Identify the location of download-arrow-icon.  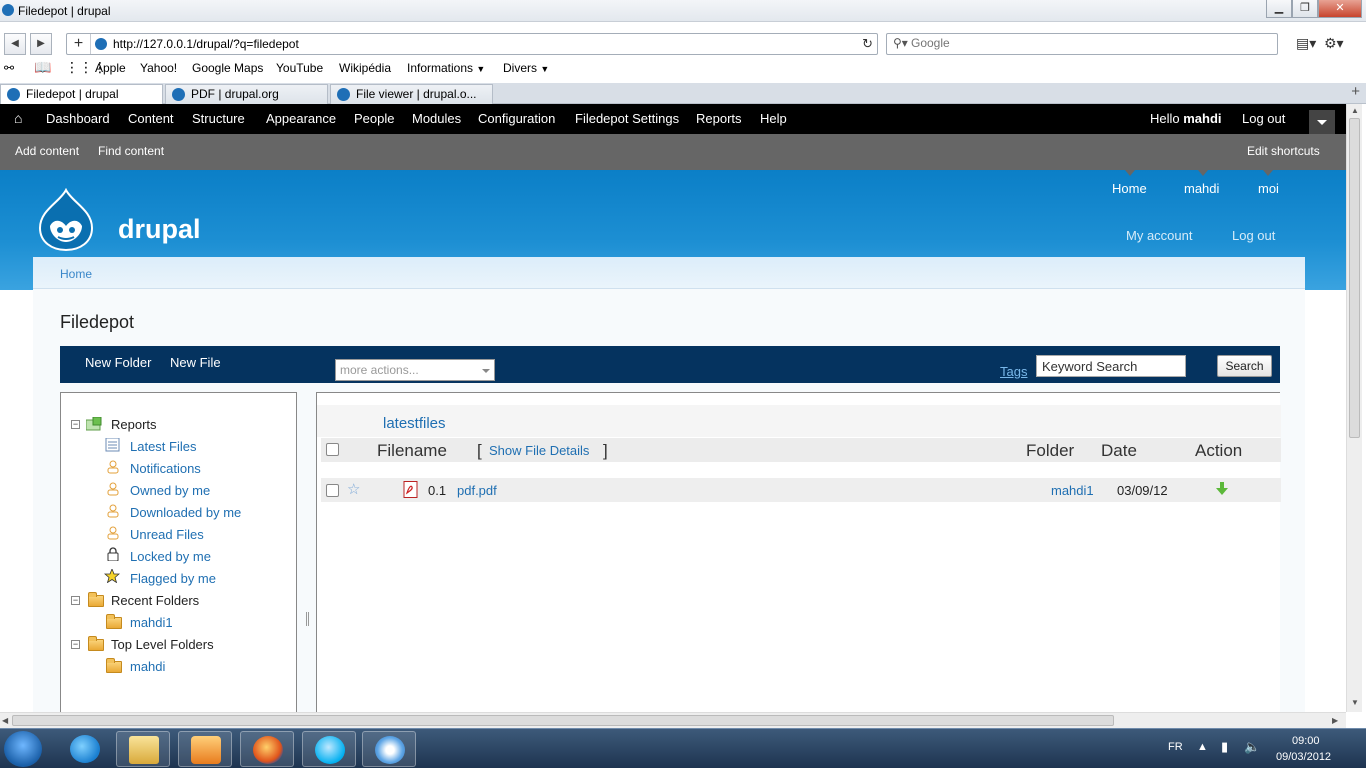
(1222, 489).